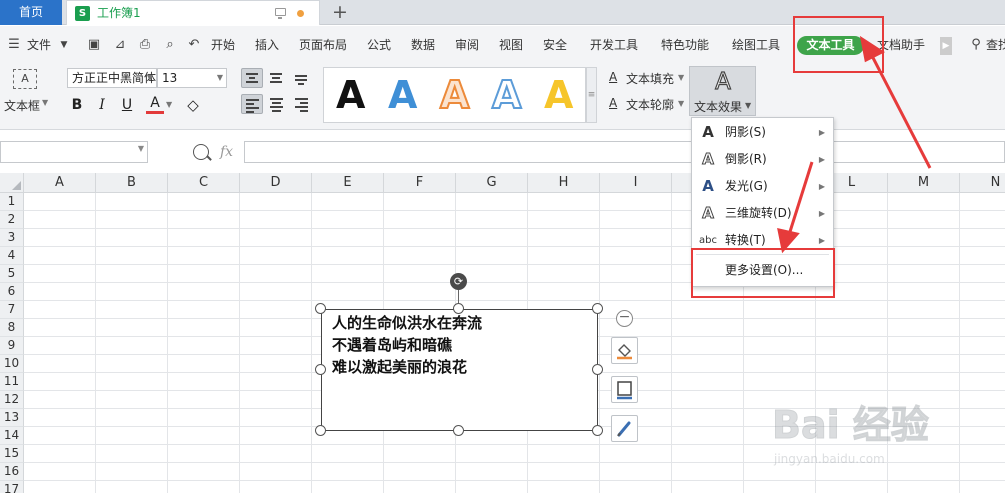 The image size is (1005, 493). What do you see at coordinates (555, 45) in the screenshot?
I see `menu-security: 安全` at bounding box center [555, 45].